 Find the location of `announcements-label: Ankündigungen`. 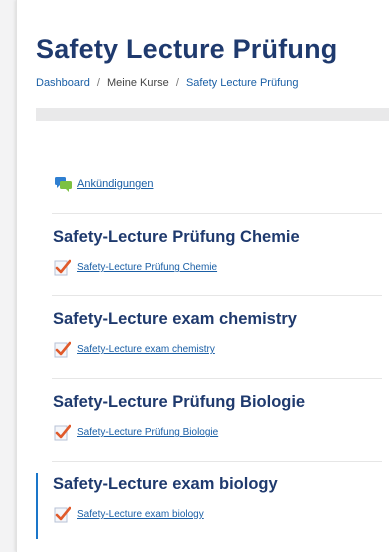

announcements-label: Ankündigungen is located at coordinates (115, 184).